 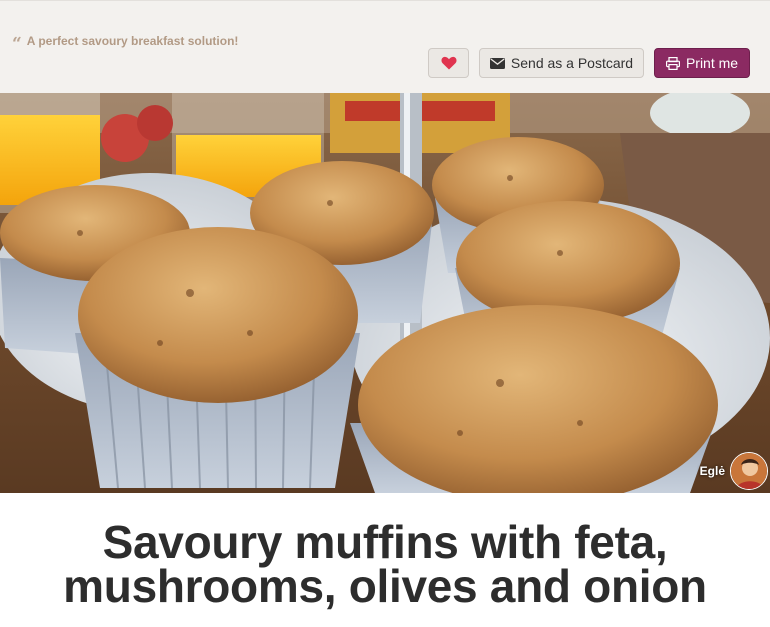 I want to click on send-postcard-button: Send as a Postcard, so click(x=561, y=63).